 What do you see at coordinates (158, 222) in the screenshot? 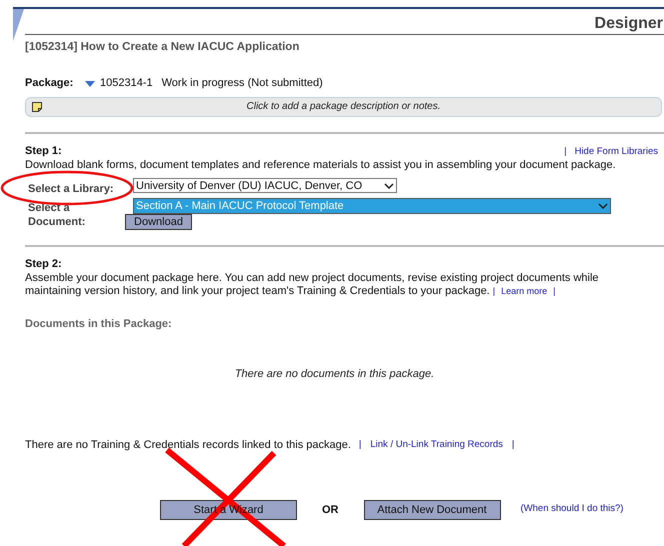
I see `download-button: Download` at bounding box center [158, 222].